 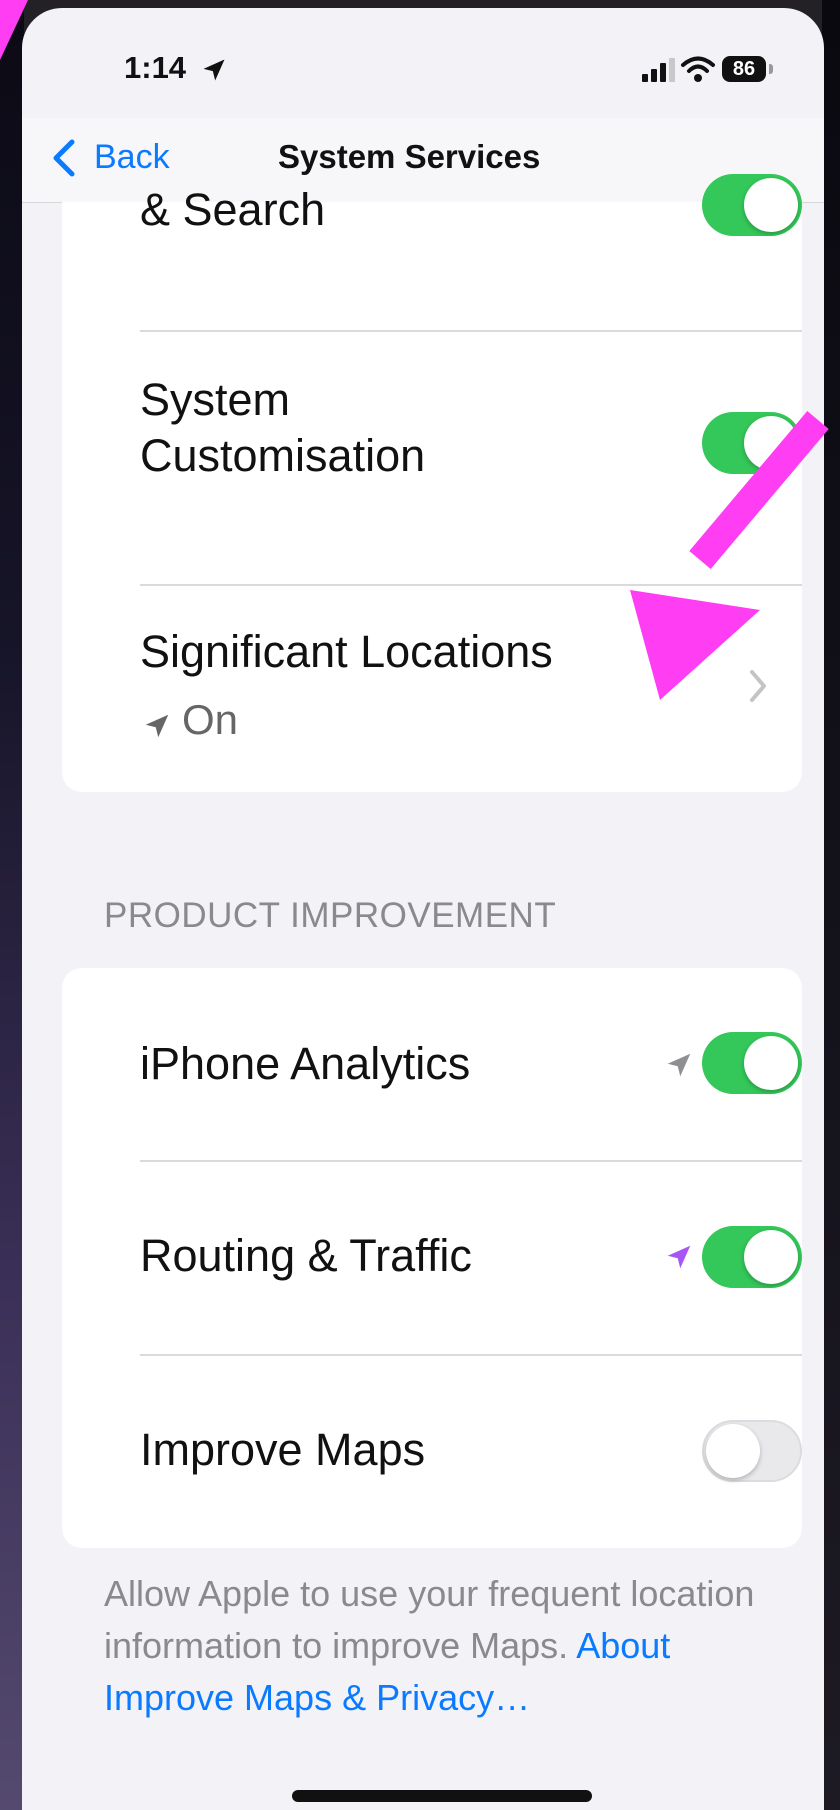 What do you see at coordinates (330, 915) in the screenshot?
I see `section-header-product-improvement: PRODUCT IMPROVEMENT` at bounding box center [330, 915].